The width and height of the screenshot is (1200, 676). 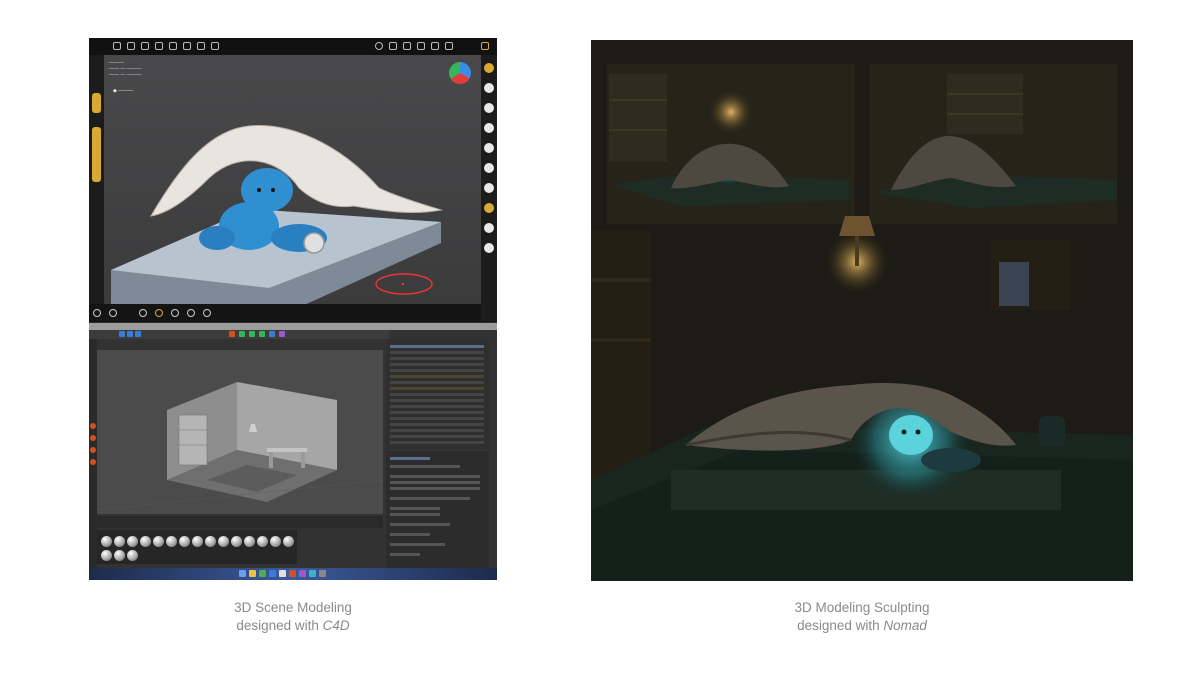 What do you see at coordinates (489, 88) in the screenshot?
I see `tool-brush-icon` at bounding box center [489, 88].